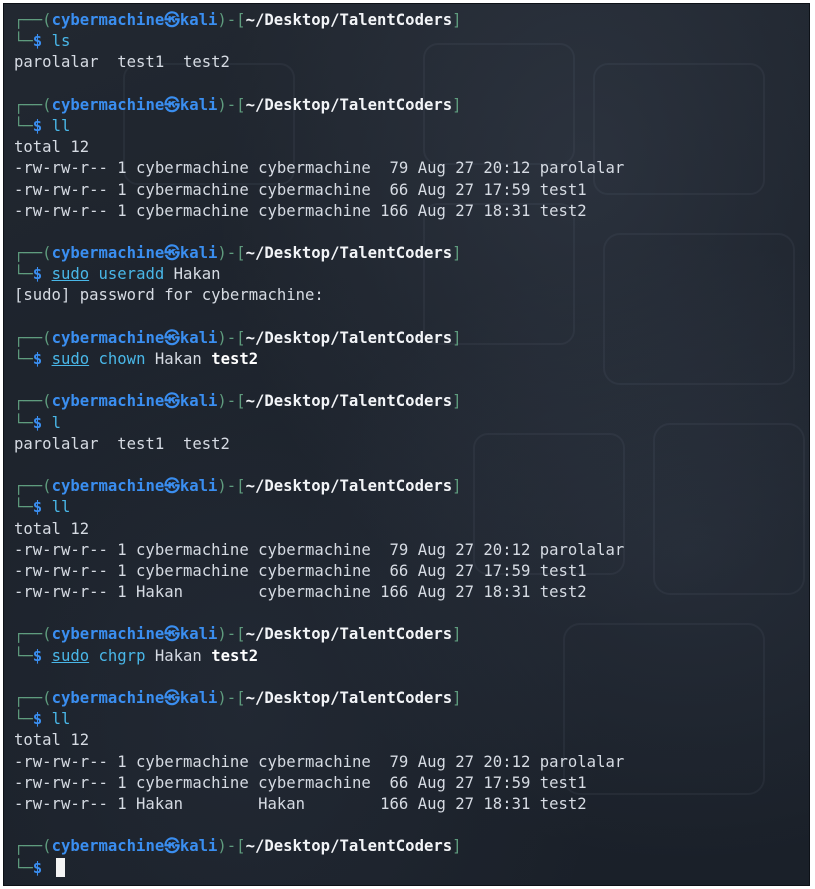 This screenshot has height=889, width=815. Describe the element at coordinates (169, 295) in the screenshot. I see `output-line: [sudo] password for cybermachine:` at that location.